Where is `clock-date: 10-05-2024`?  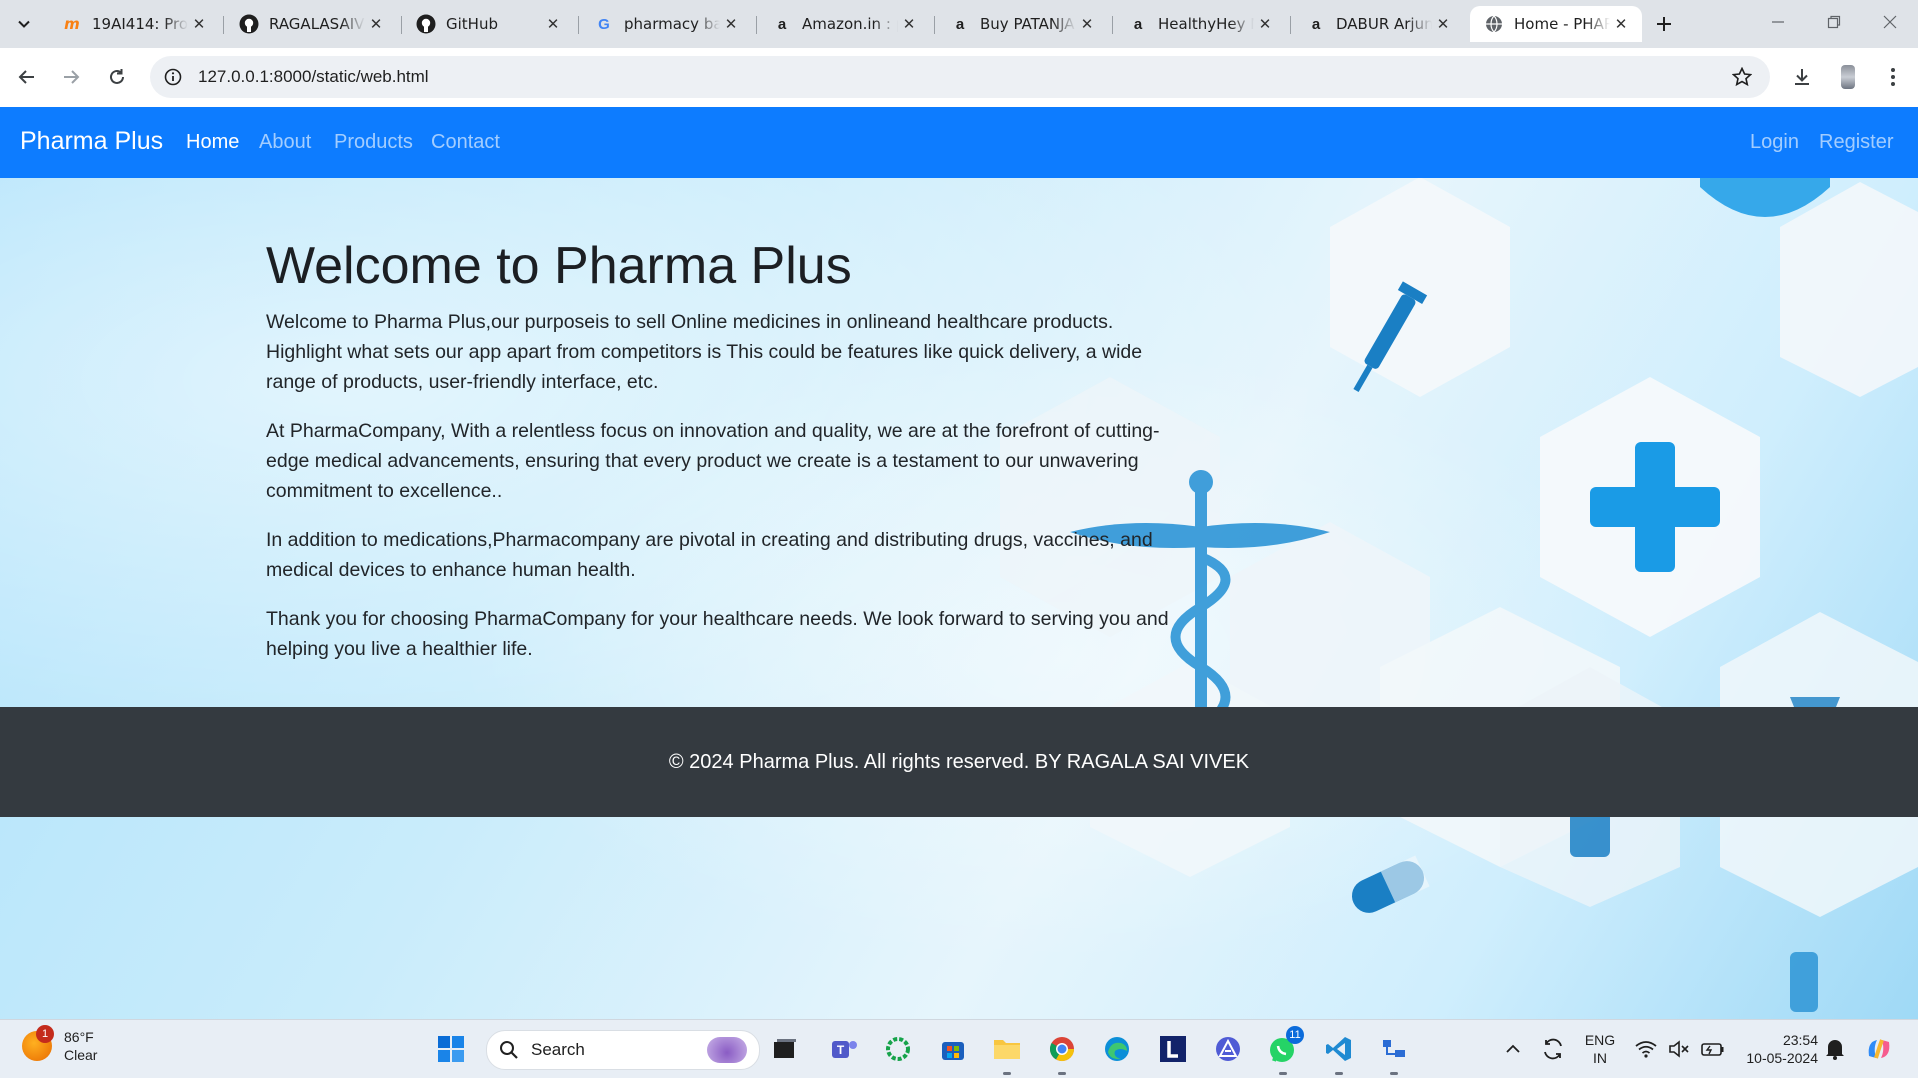 clock-date: 10-05-2024 is located at coordinates (1782, 1058).